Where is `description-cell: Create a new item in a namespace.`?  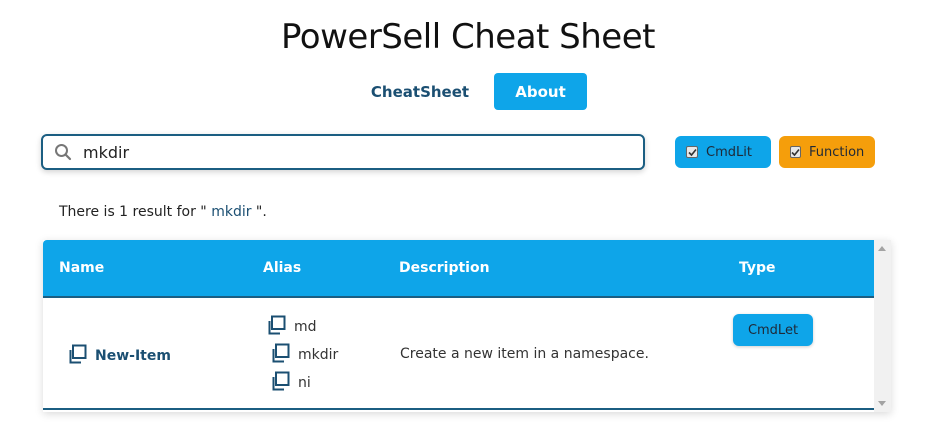 description-cell: Create a new item in a namespace. is located at coordinates (524, 354).